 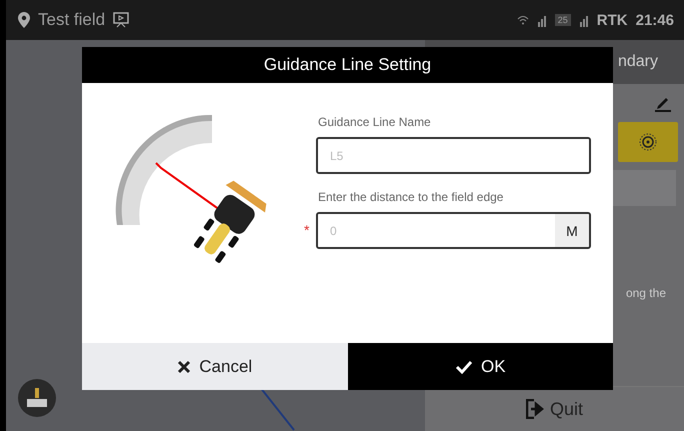 What do you see at coordinates (638, 62) in the screenshot?
I see `panel-title: ndary` at bounding box center [638, 62].